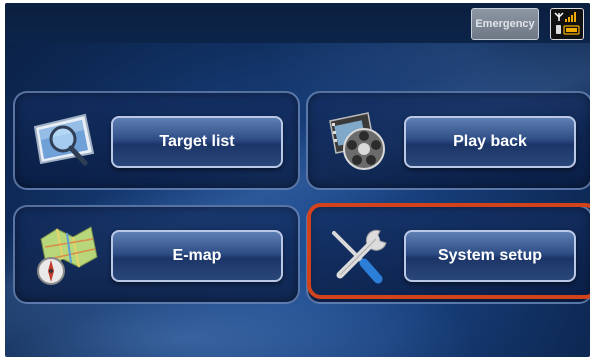 The image size is (595, 360). Describe the element at coordinates (567, 24) in the screenshot. I see `signal-battery-icon` at that location.